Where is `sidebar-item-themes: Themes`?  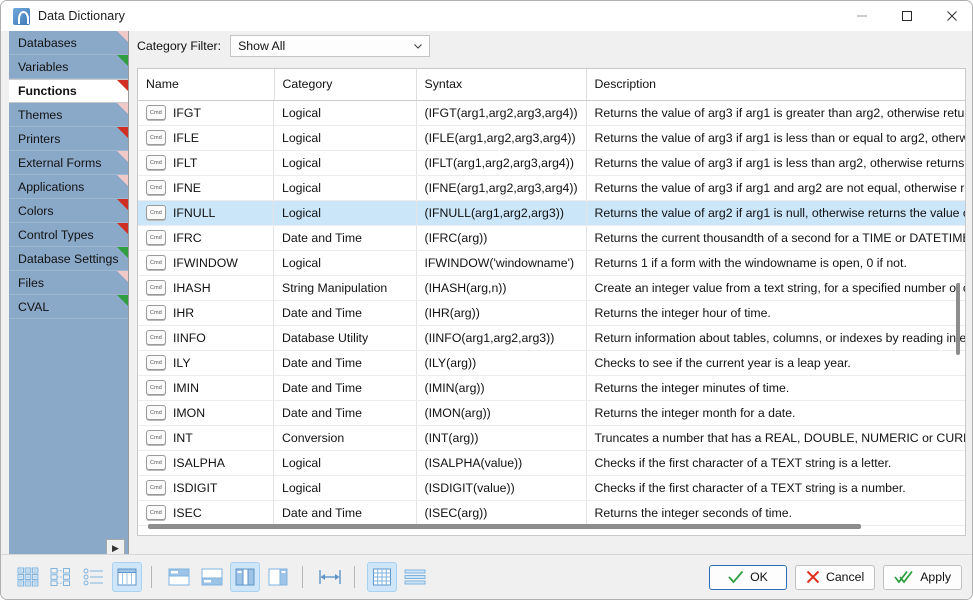
sidebar-item-themes: Themes is located at coordinates (68, 115).